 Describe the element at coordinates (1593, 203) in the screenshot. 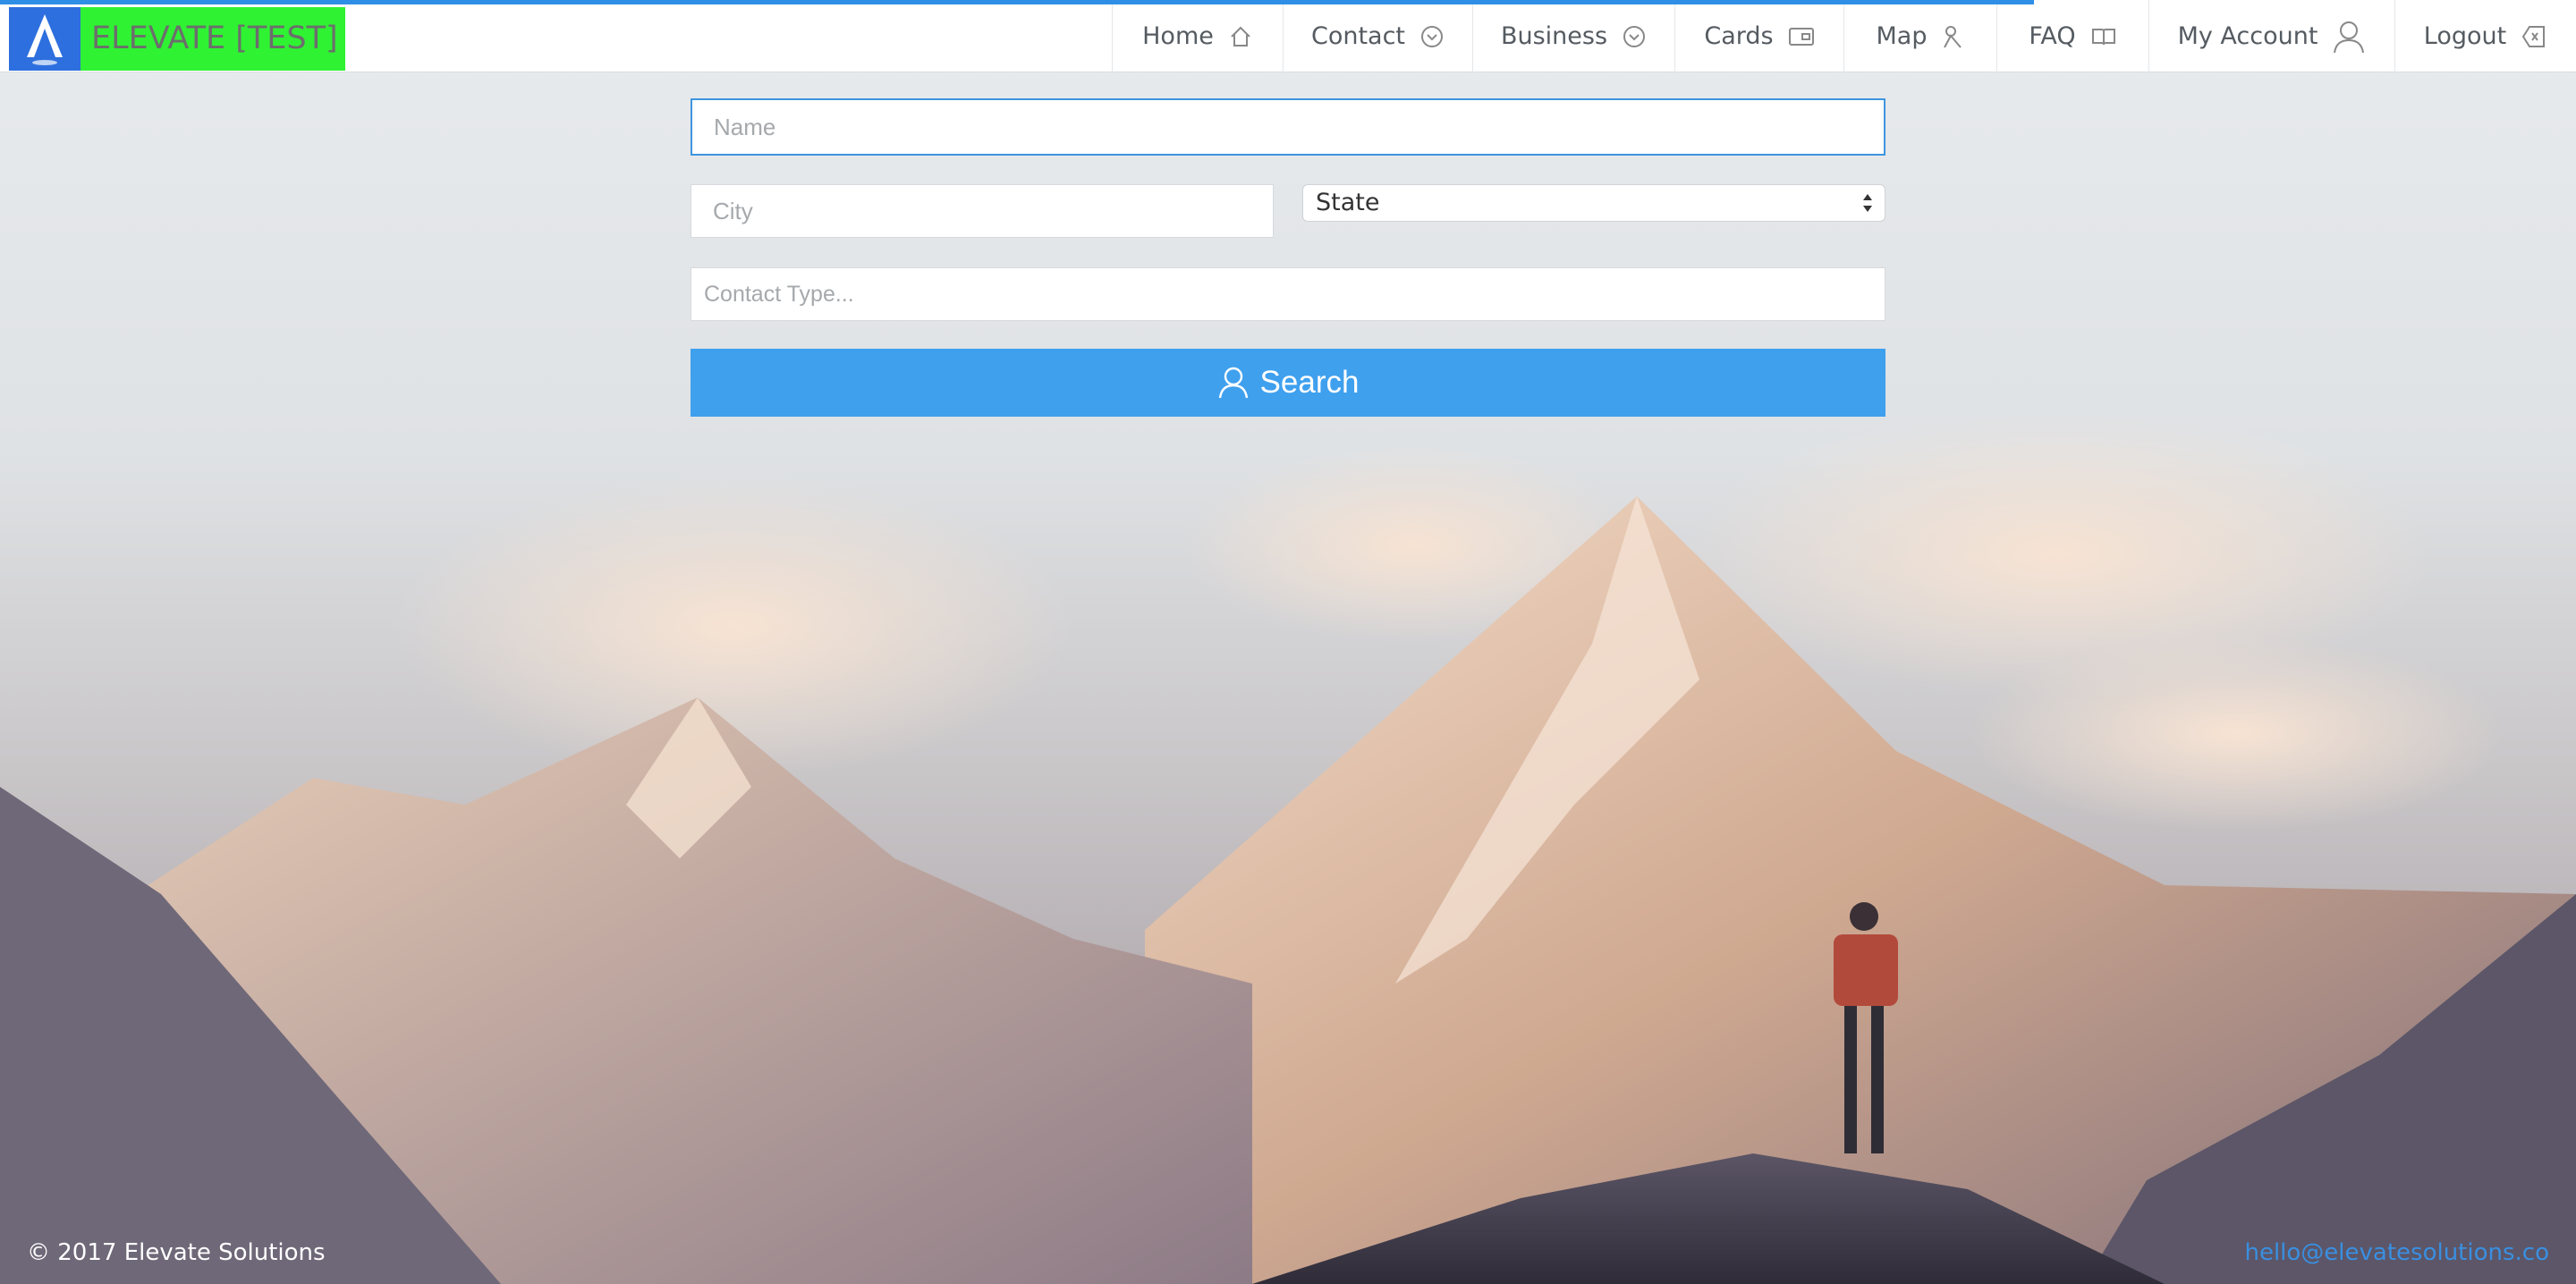

I see `state-select: State` at that location.